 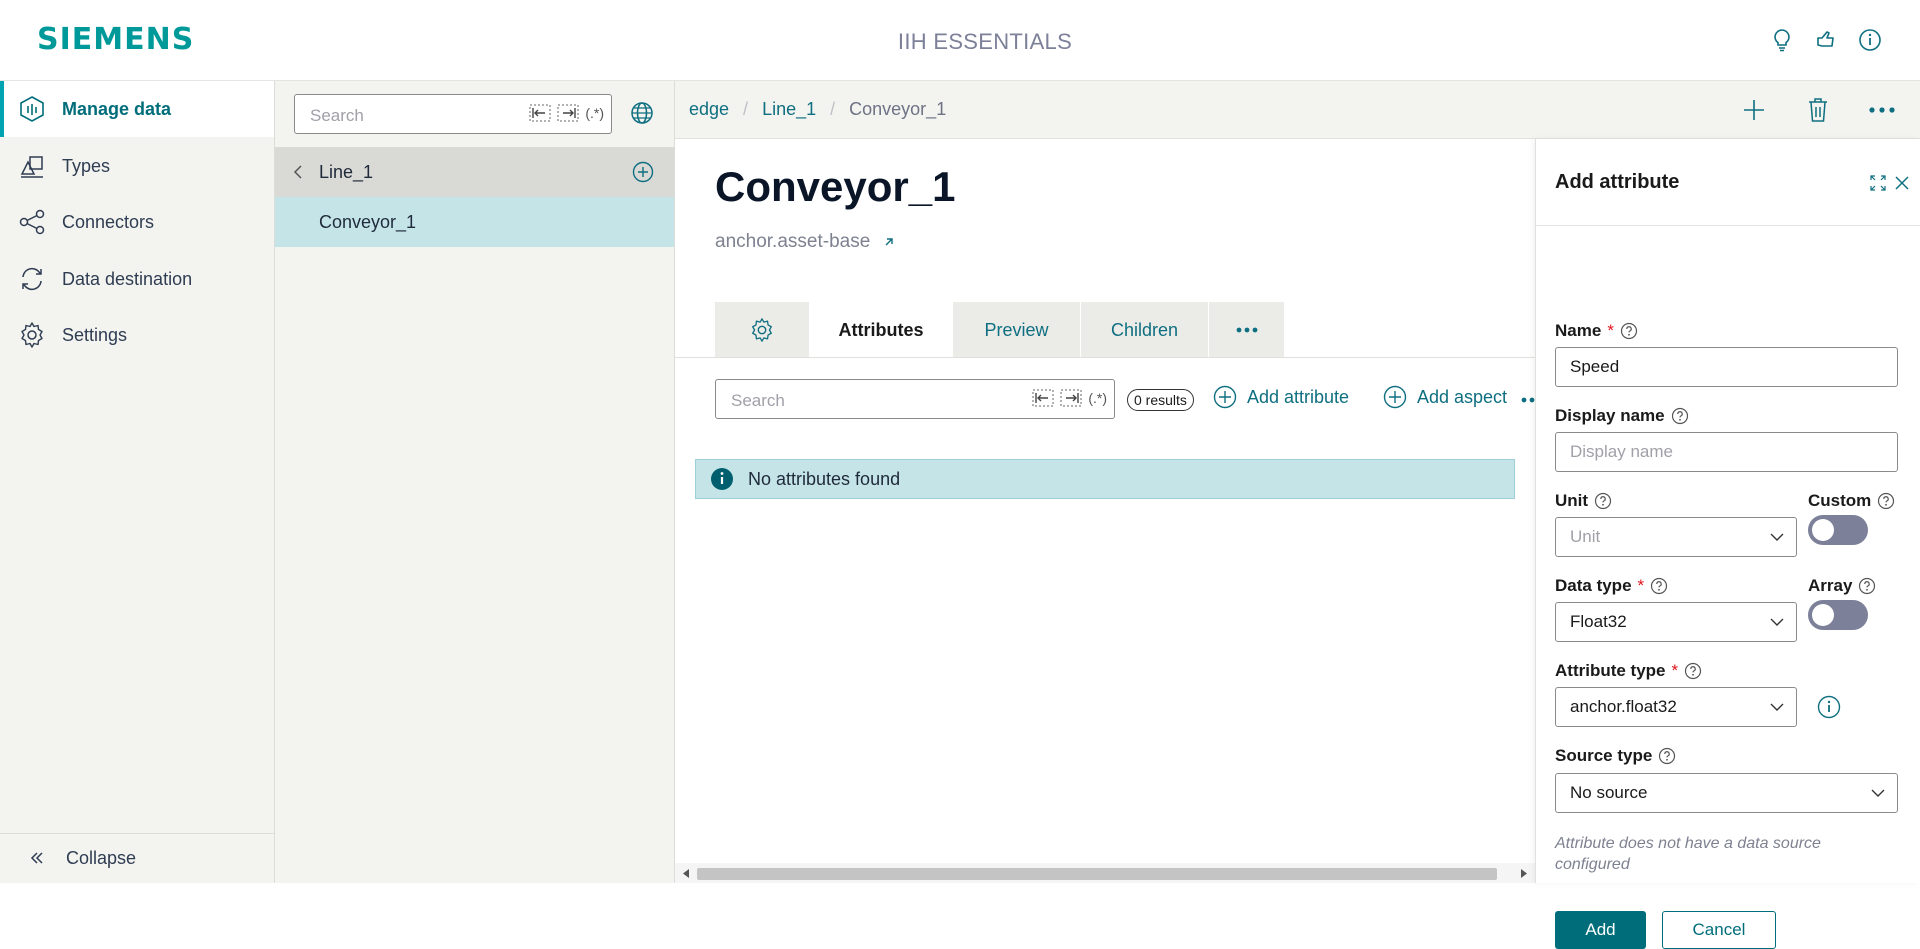 I want to click on horizontal-scrollbar, so click(x=1105, y=873).